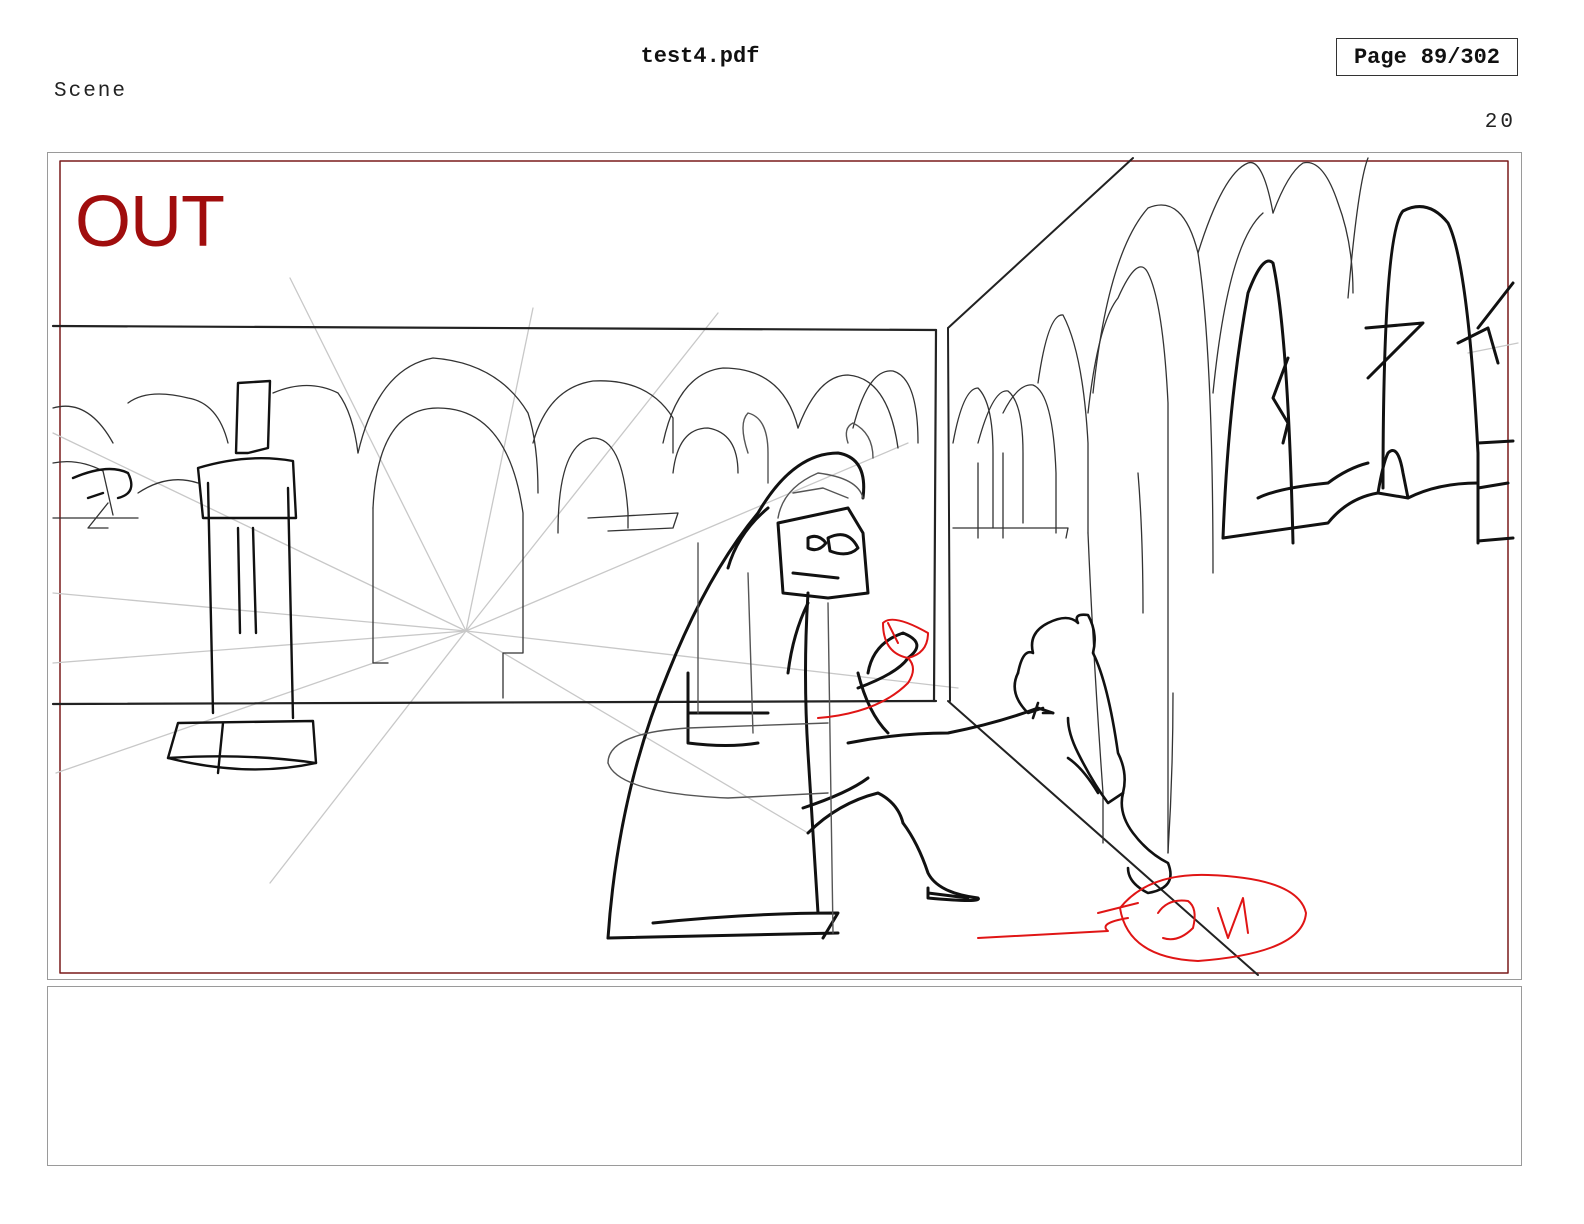  What do you see at coordinates (700, 56) in the screenshot?
I see `document-title: test4.pdf` at bounding box center [700, 56].